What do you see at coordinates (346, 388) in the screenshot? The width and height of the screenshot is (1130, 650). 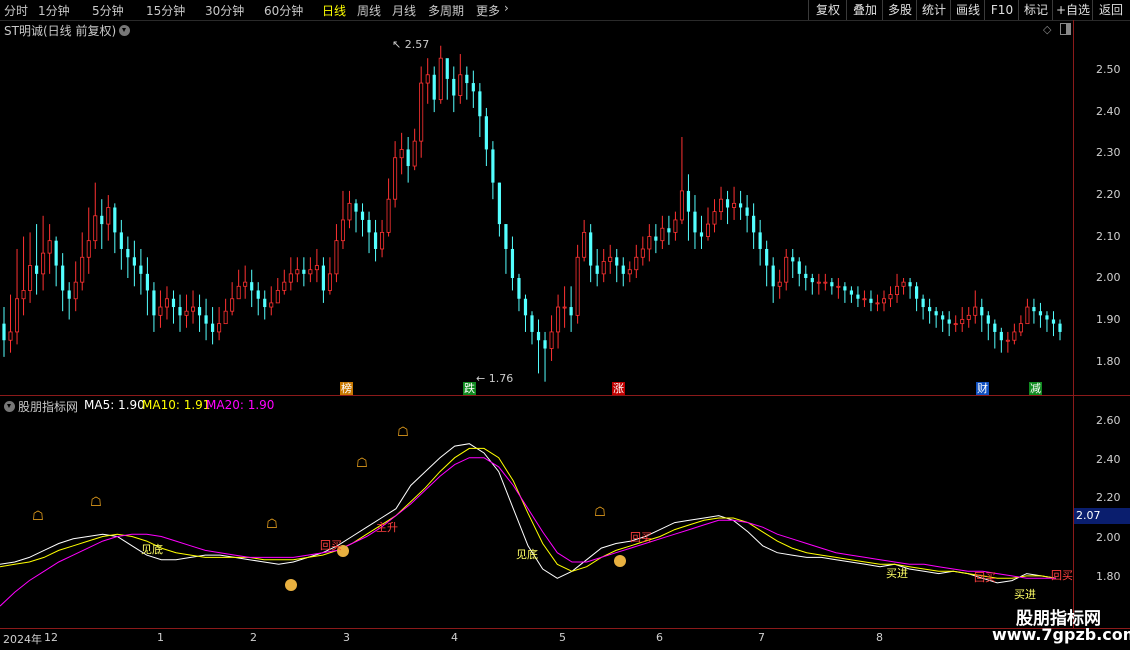 I see `event-badge-list: 榜` at bounding box center [346, 388].